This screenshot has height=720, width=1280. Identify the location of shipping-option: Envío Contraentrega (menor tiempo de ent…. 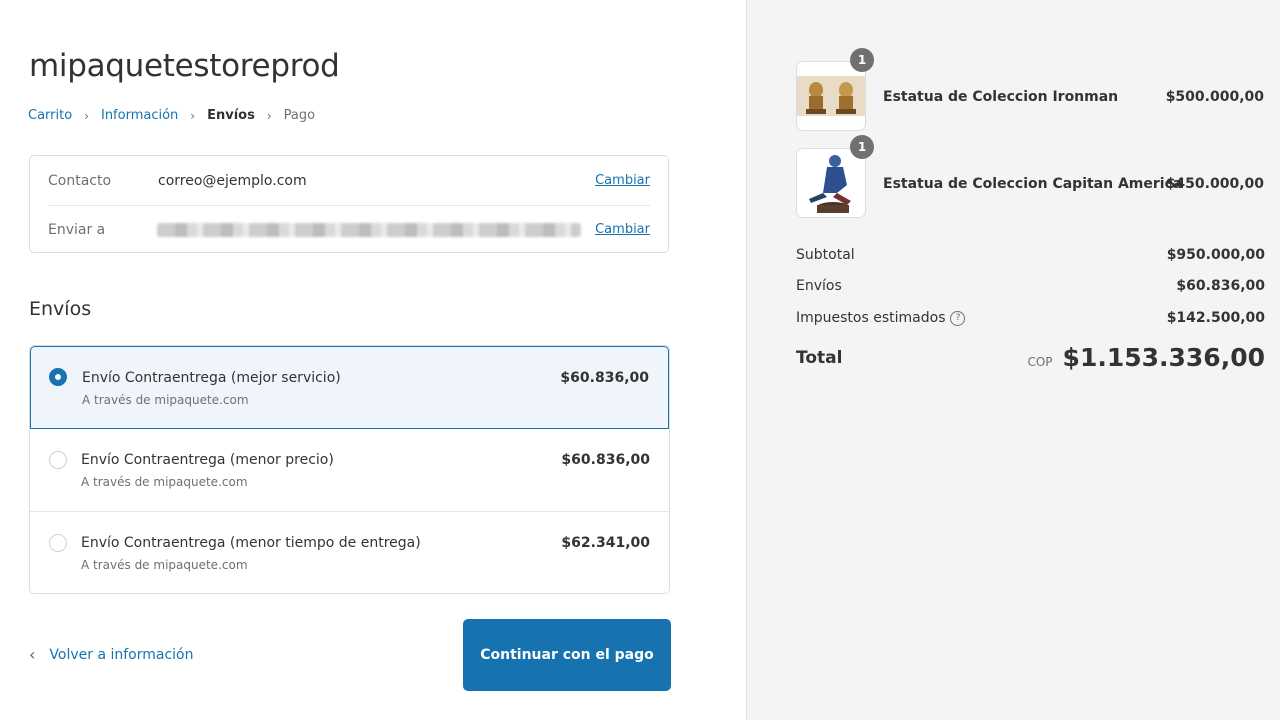
(349, 552).